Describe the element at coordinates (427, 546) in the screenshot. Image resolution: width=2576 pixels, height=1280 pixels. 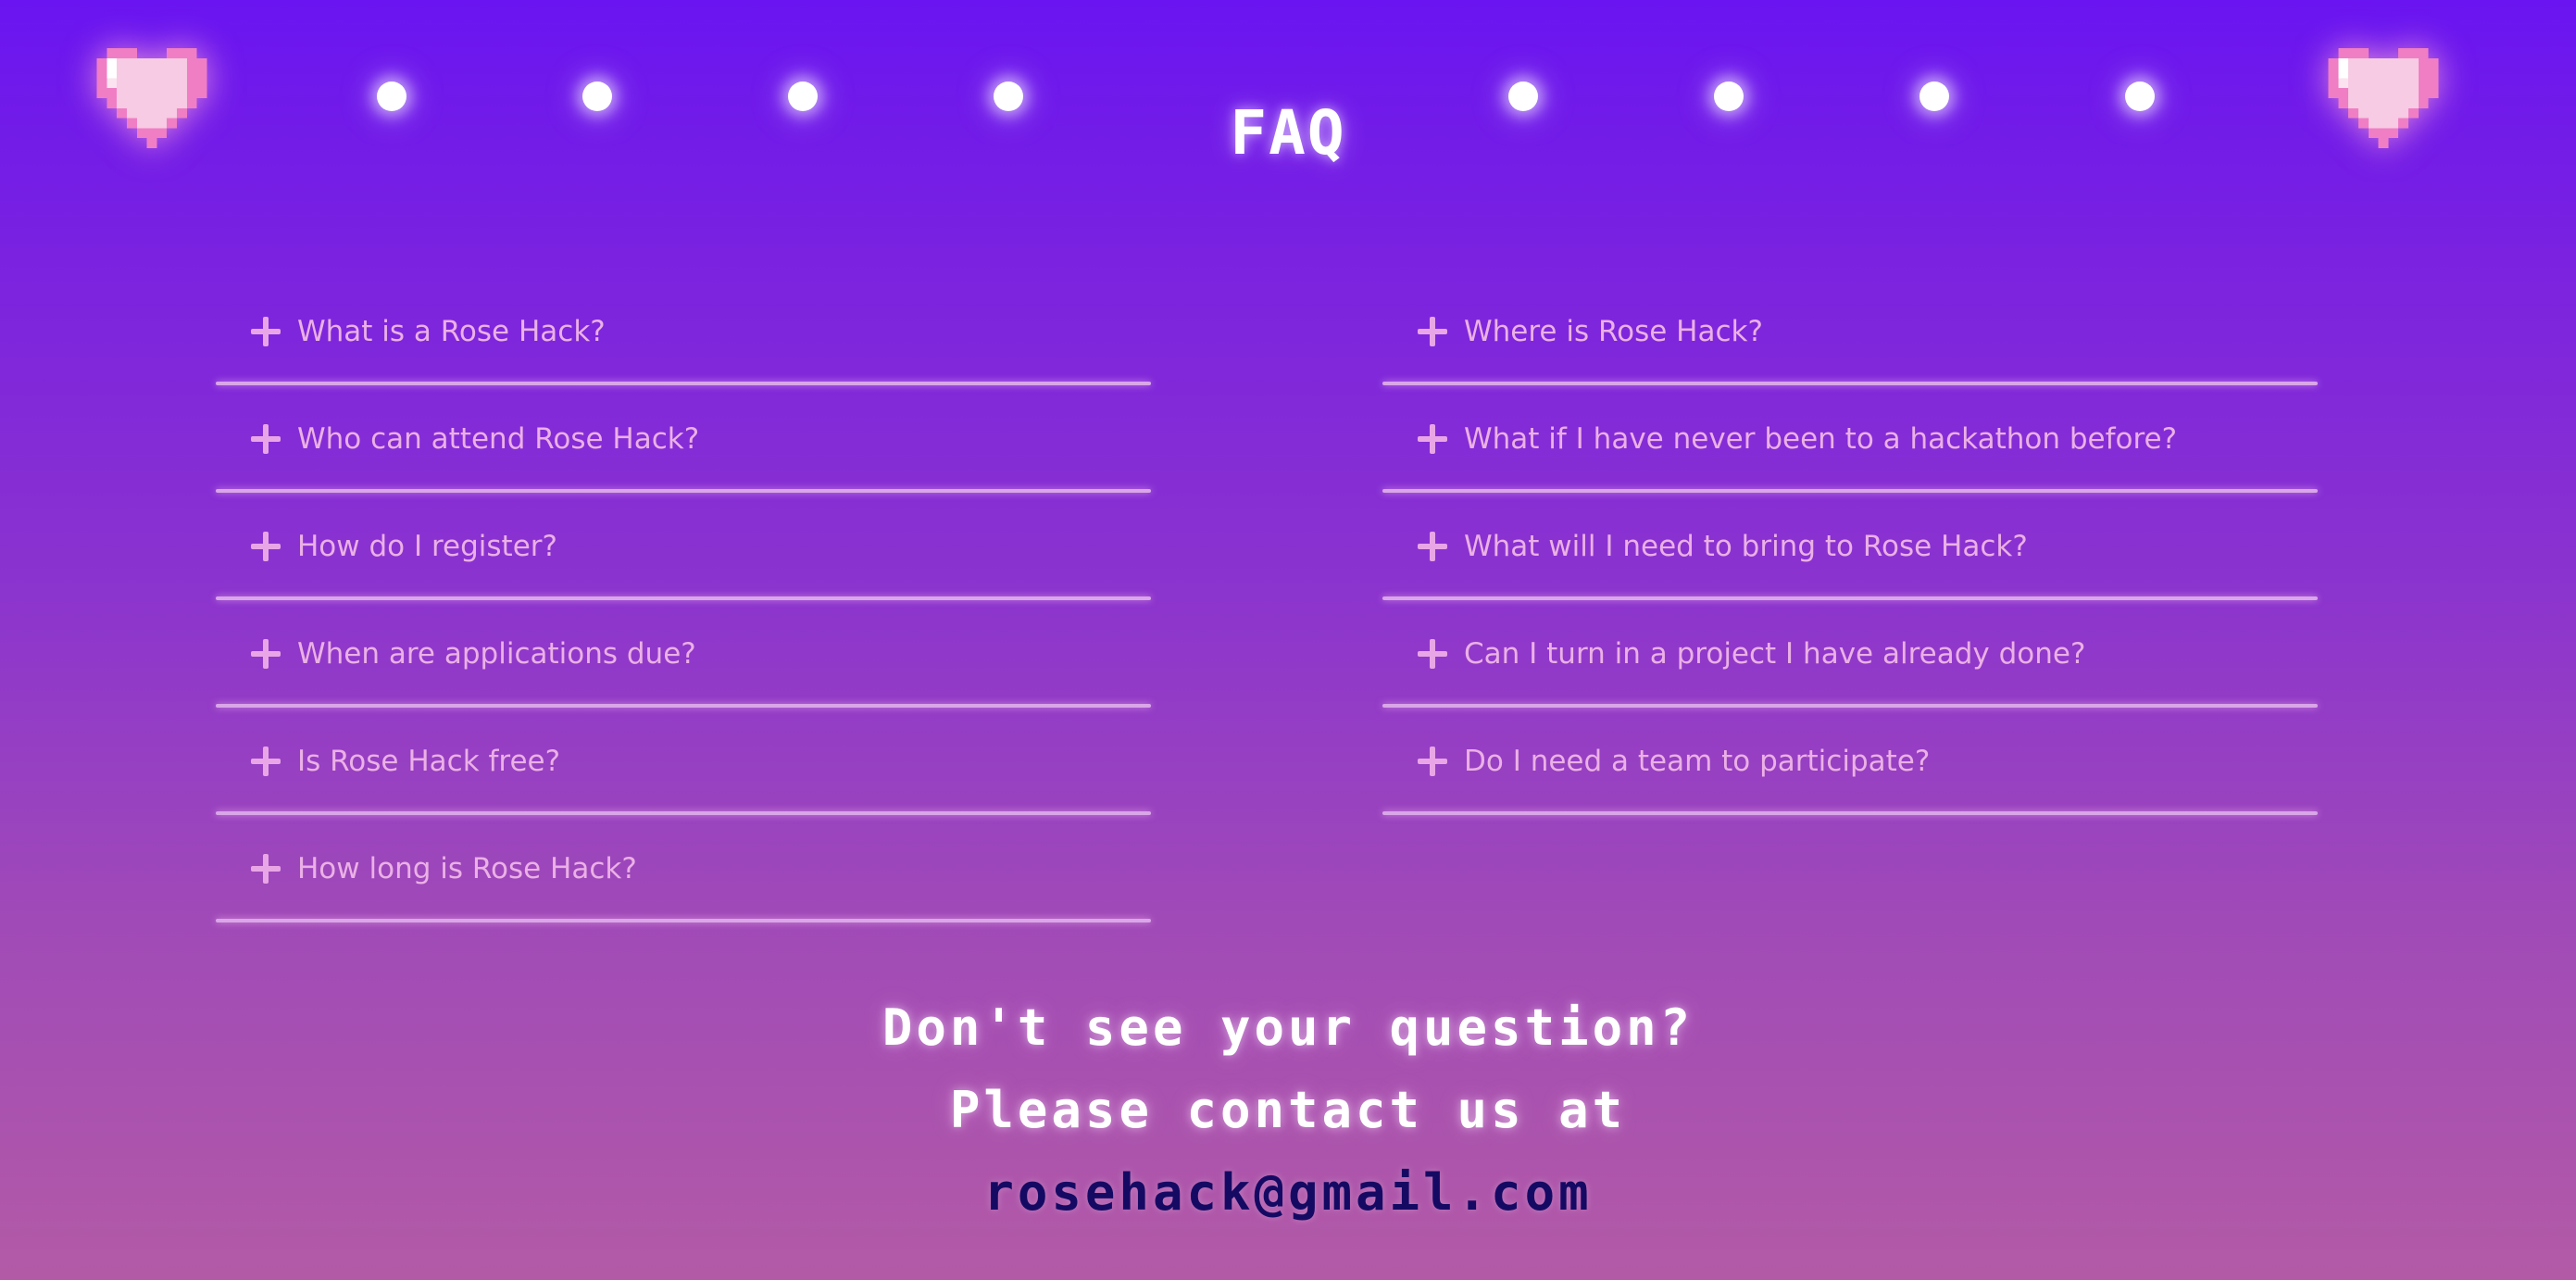
I see `faq-question: How do I register?` at that location.